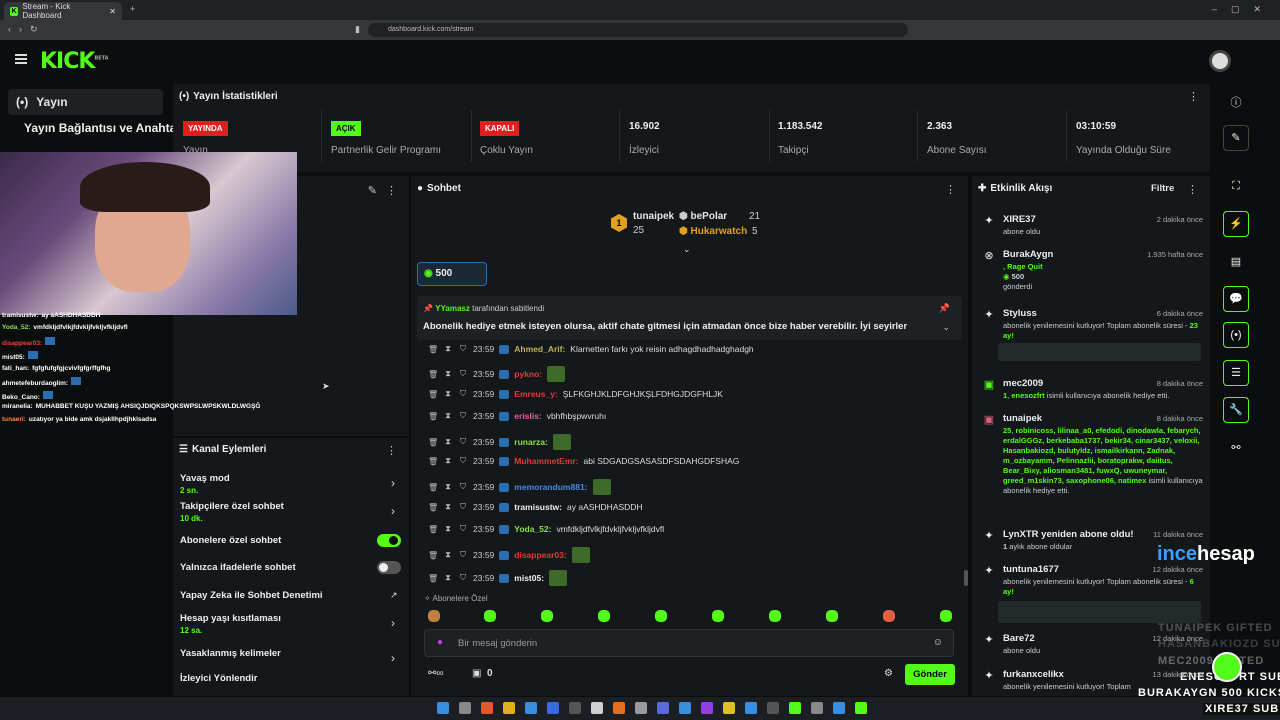  Describe the element at coordinates (687, 249) in the screenshot. I see `expand-icon: ⌄` at that location.